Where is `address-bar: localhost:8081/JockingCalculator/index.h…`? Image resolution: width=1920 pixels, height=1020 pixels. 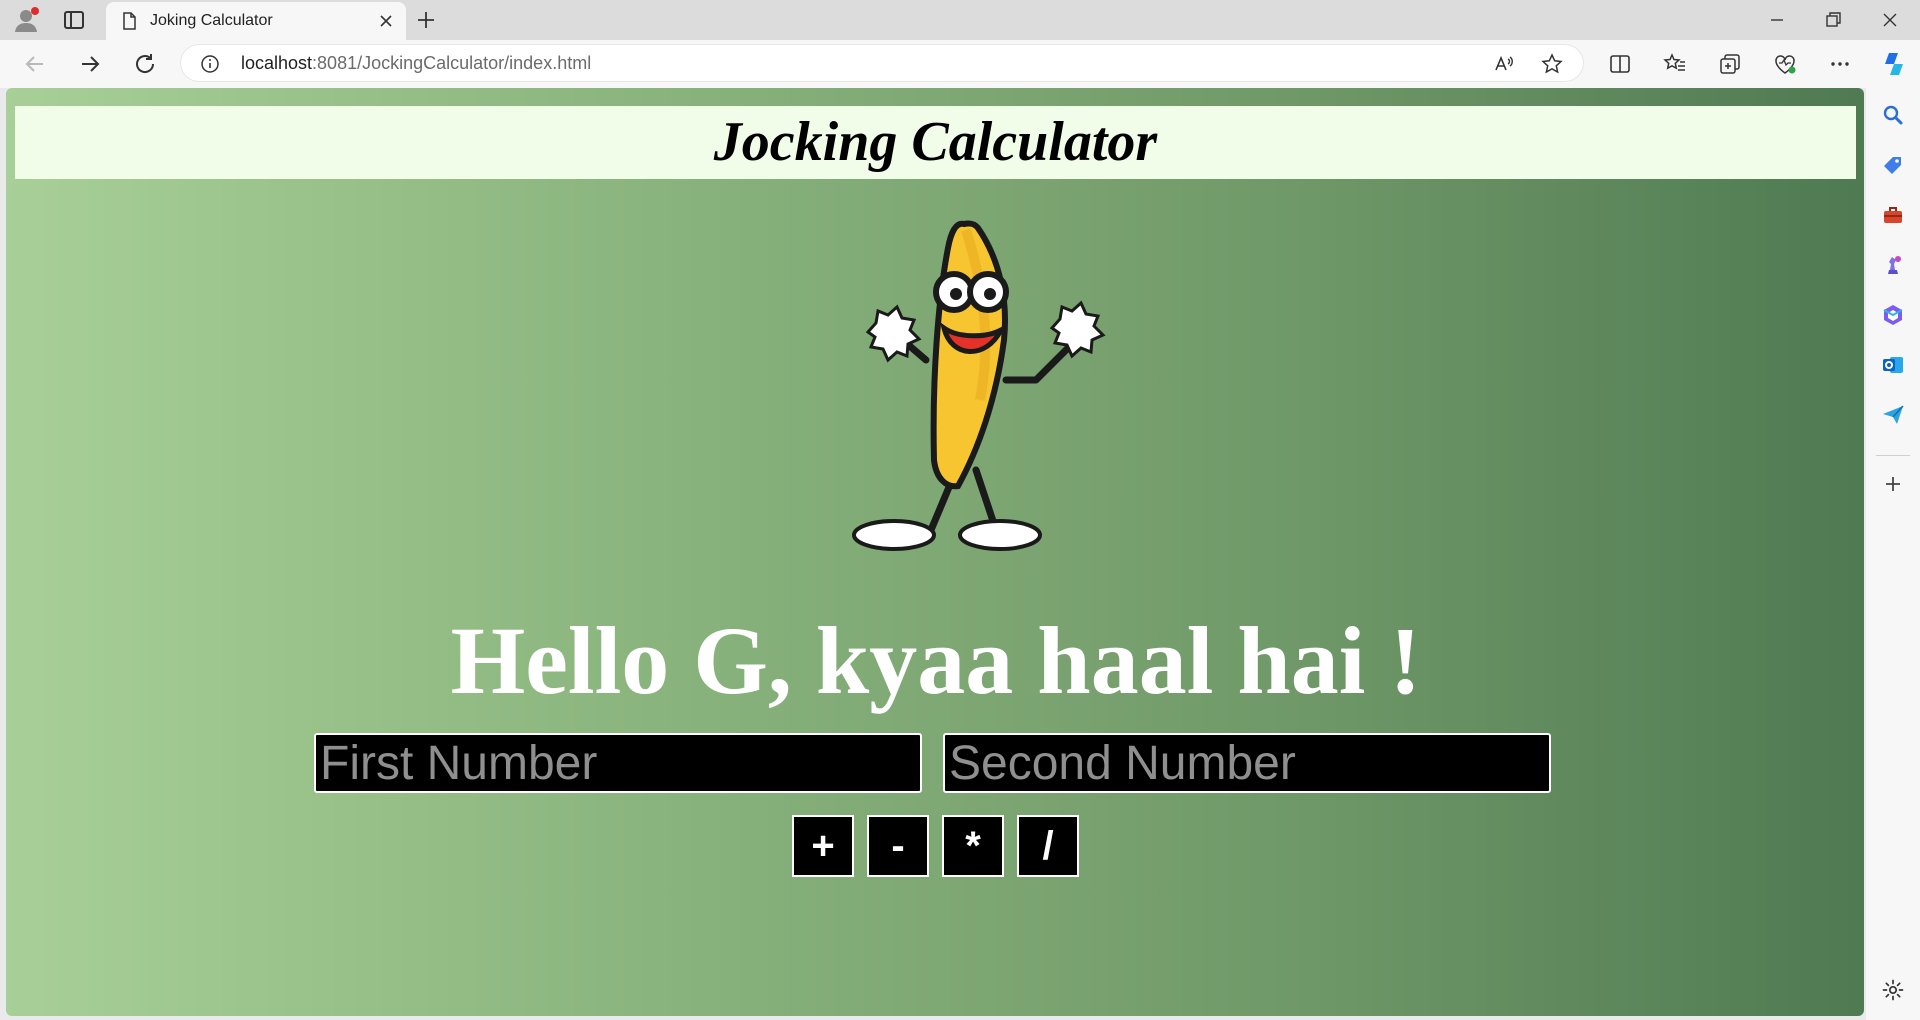
address-bar: localhost:8081/JockingCalculator/index.h… is located at coordinates (882, 63).